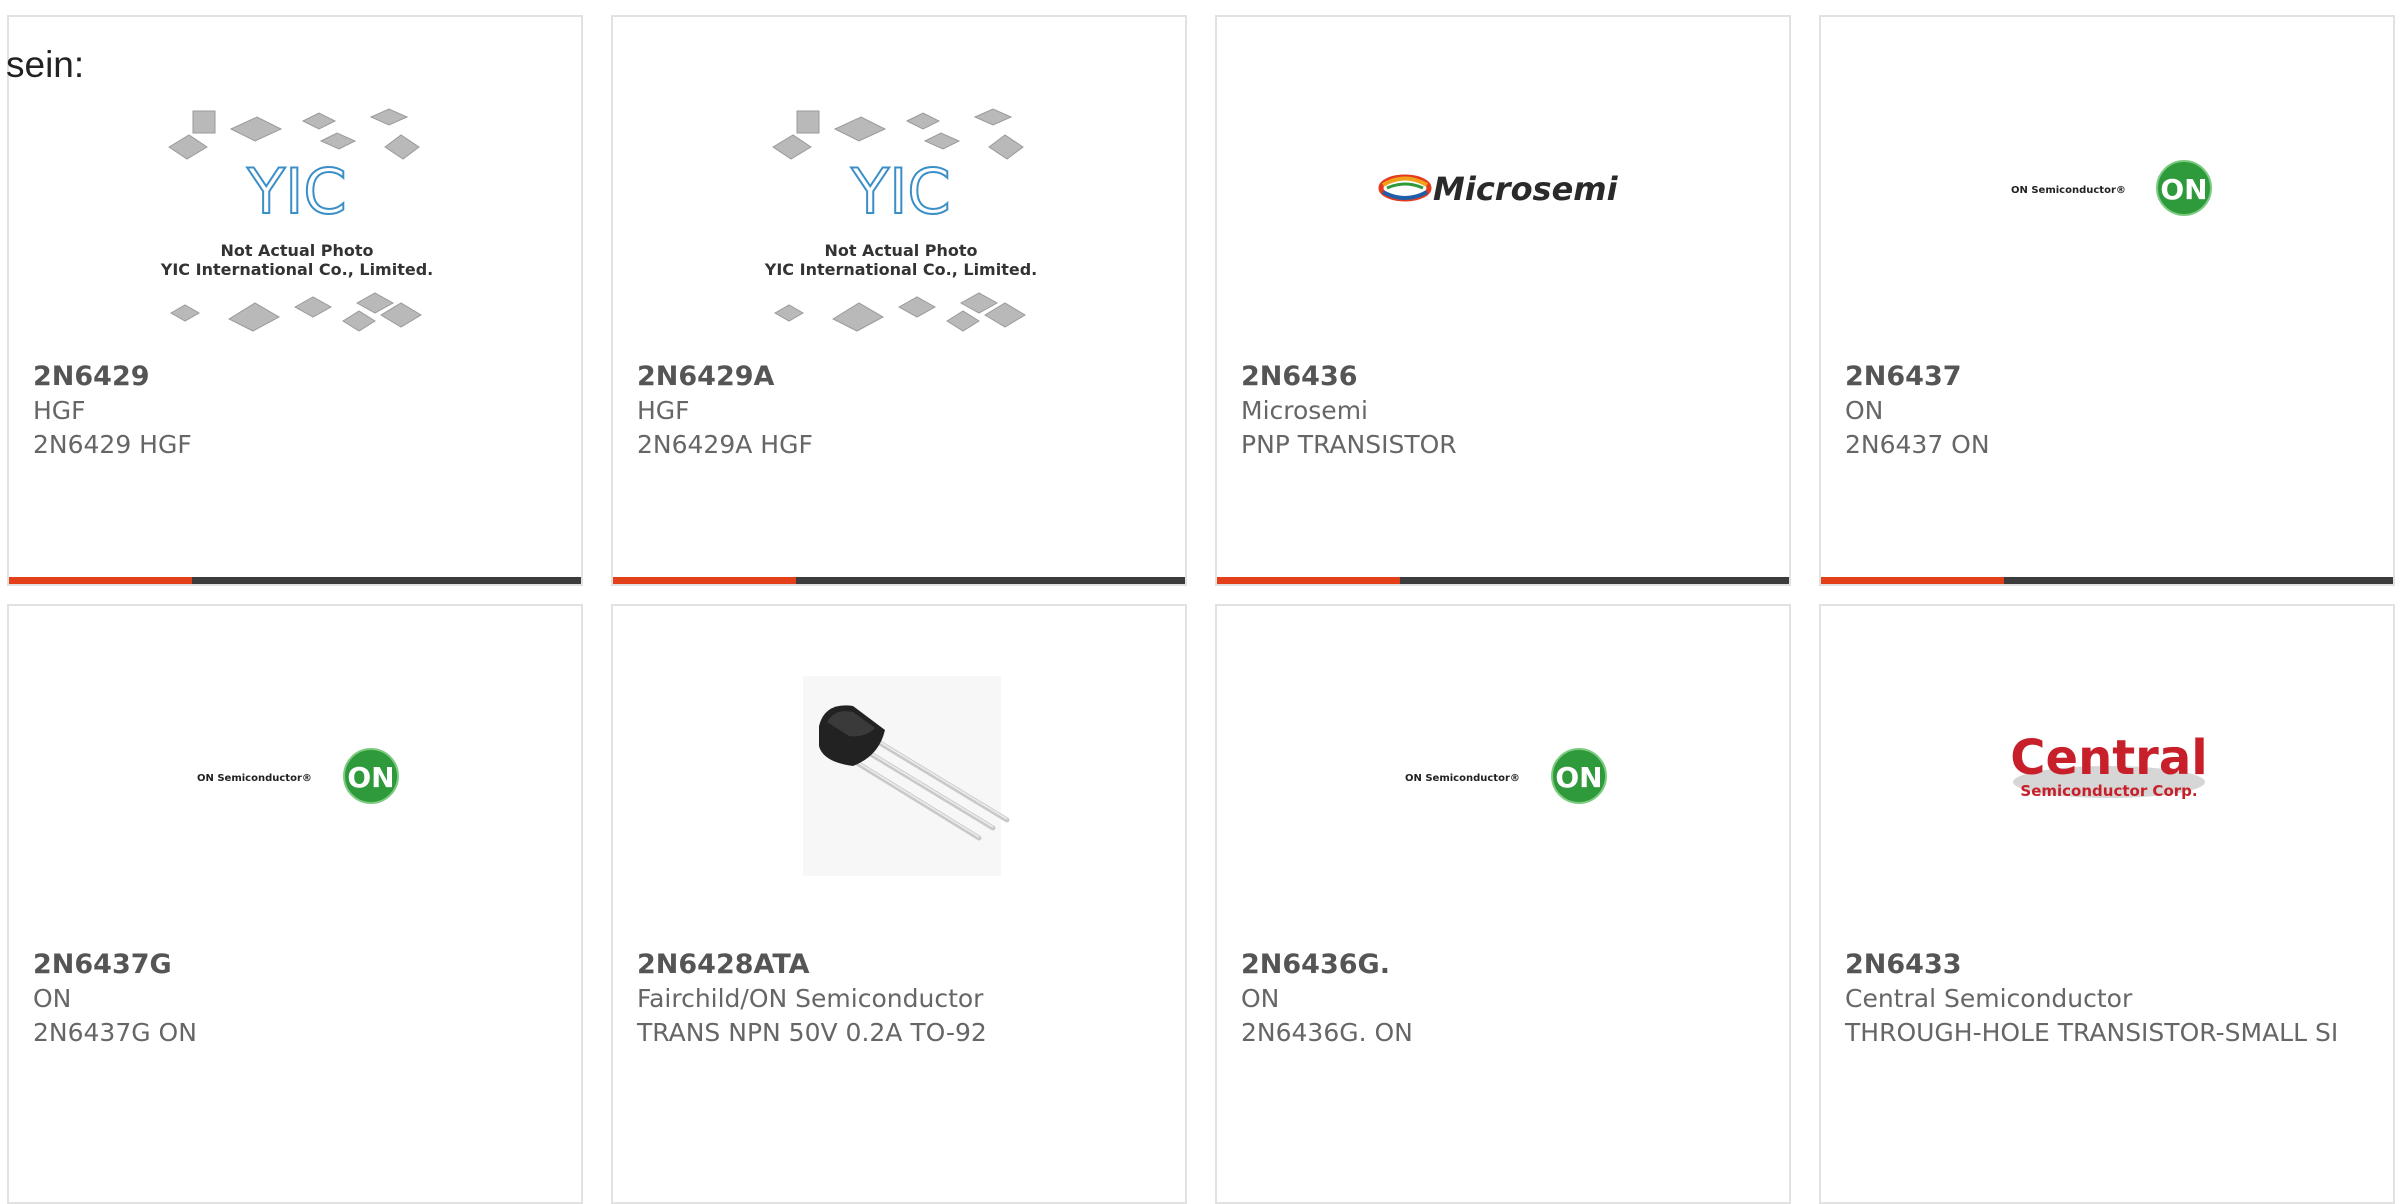 The image size is (2400, 1204). I want to click on logo-text: Central, so click(2108, 758).